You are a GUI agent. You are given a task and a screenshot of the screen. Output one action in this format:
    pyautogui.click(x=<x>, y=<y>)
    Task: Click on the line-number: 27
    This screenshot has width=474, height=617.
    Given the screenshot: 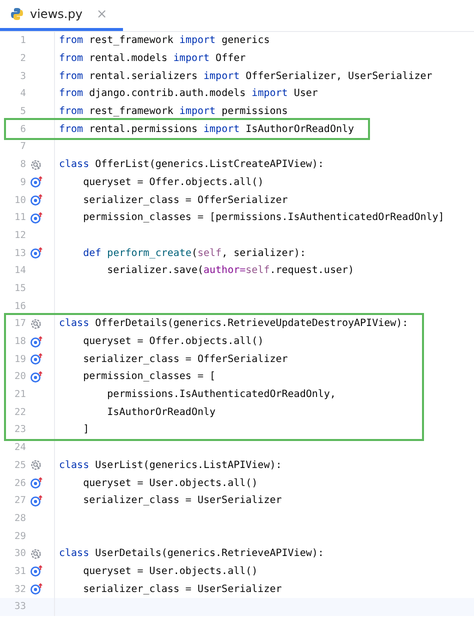 What is the action you would take?
    pyautogui.click(x=20, y=500)
    